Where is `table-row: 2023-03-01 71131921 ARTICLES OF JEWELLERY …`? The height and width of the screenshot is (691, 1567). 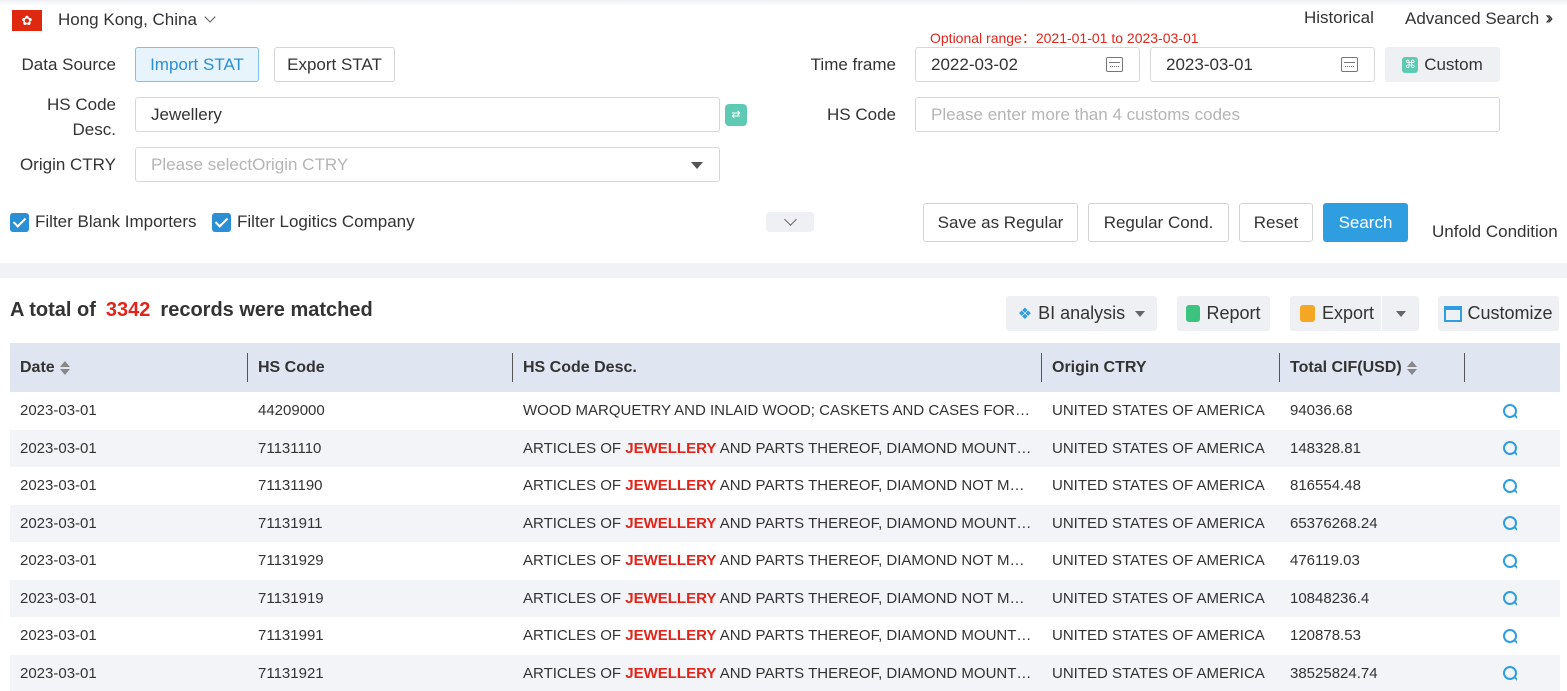 table-row: 2023-03-01 71131921 ARTICLES OF JEWELLERY … is located at coordinates (785, 672).